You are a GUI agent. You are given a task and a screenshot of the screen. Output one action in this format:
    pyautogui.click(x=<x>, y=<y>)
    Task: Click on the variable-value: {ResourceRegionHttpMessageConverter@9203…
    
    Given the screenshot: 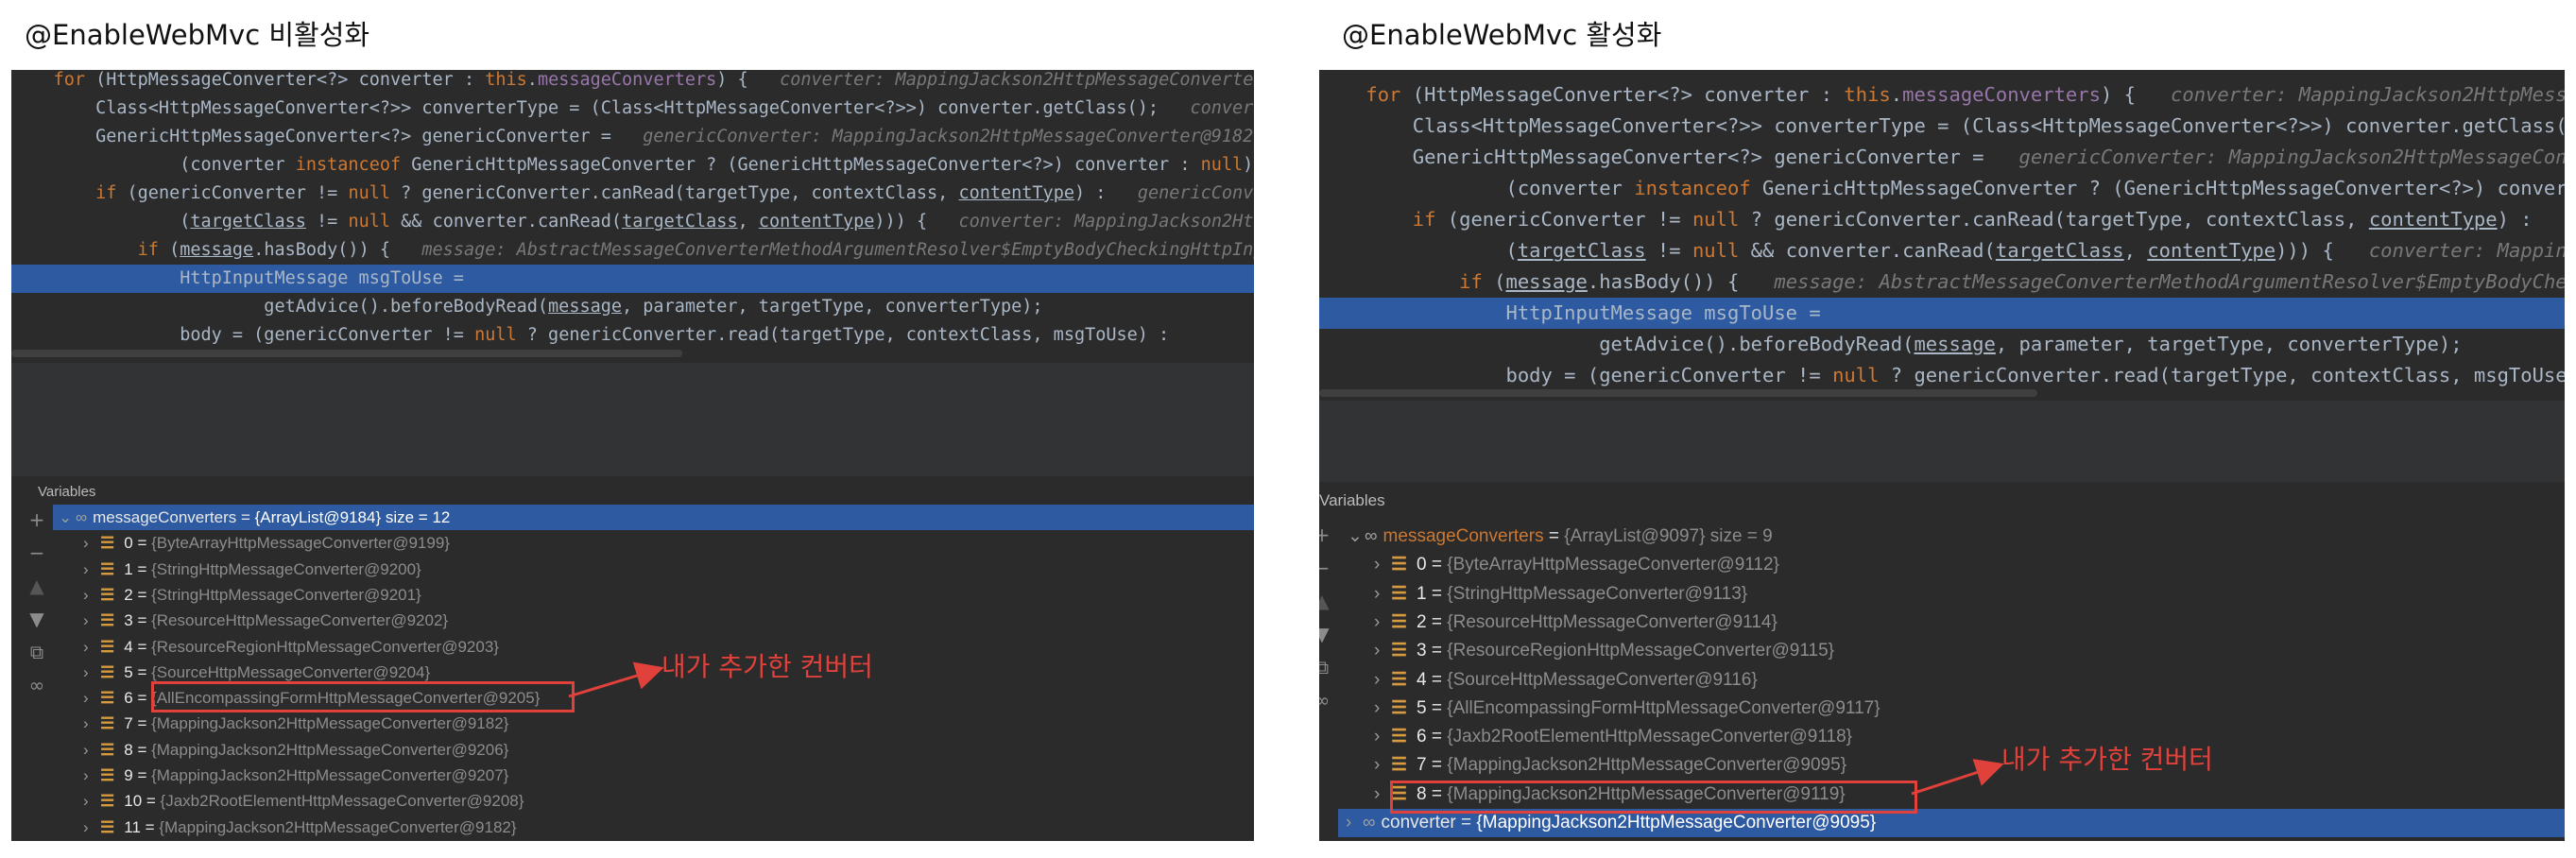 What is the action you would take?
    pyautogui.click(x=325, y=646)
    